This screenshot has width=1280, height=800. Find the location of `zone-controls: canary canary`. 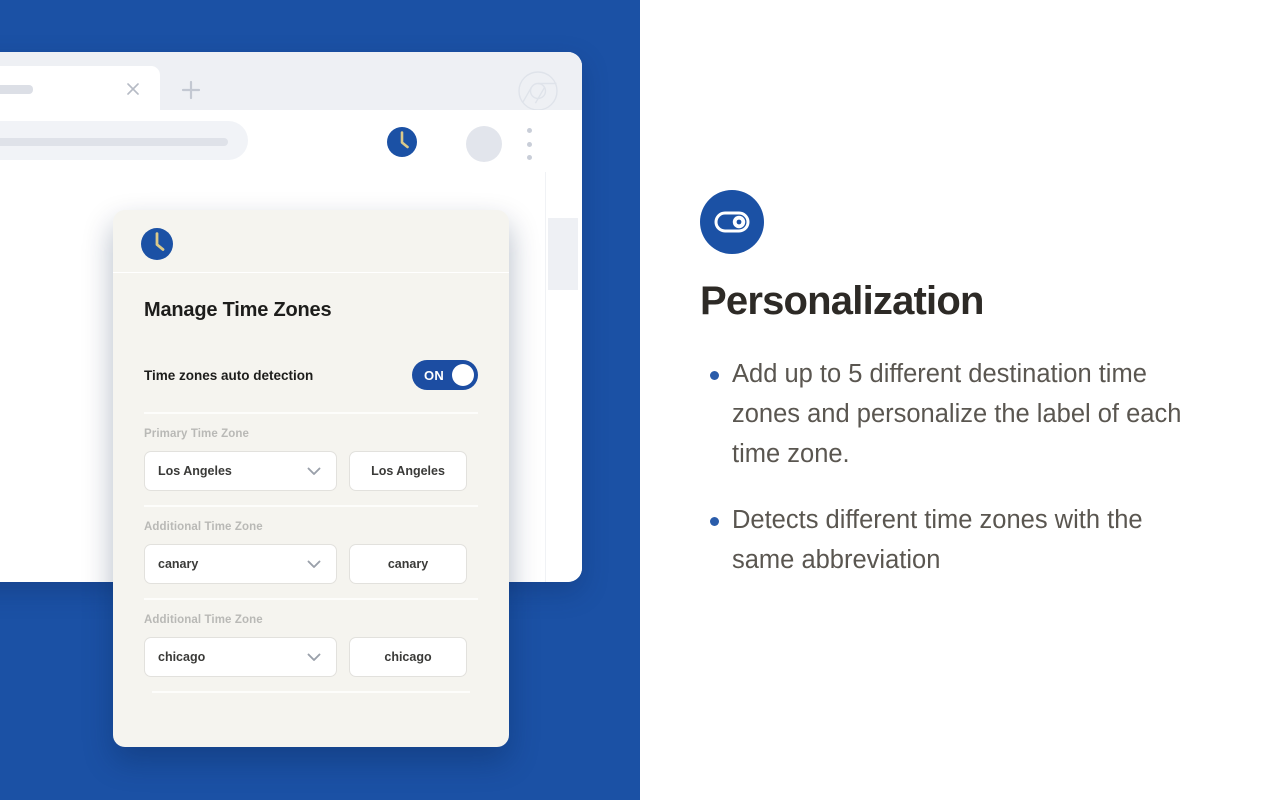

zone-controls: canary canary is located at coordinates (311, 564).